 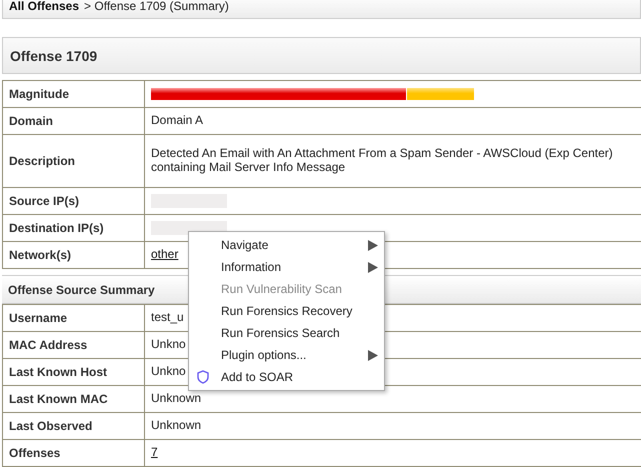 What do you see at coordinates (203, 377) in the screenshot?
I see `shield-icon` at bounding box center [203, 377].